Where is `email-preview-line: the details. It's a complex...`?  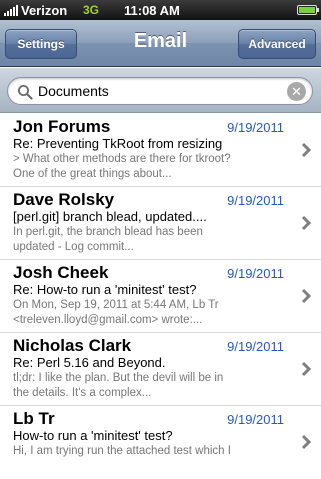 email-preview-line: the details. It's a complex... is located at coordinates (82, 393).